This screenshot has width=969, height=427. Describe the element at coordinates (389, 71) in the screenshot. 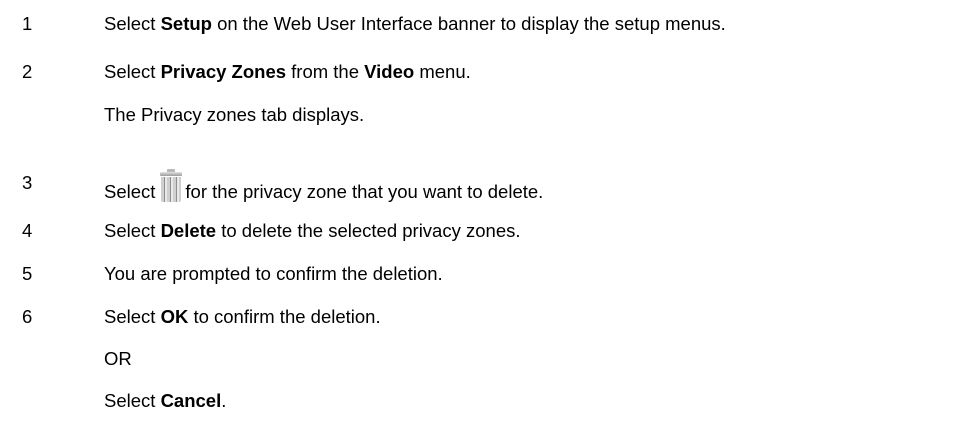

I see `ui-term: Video` at that location.